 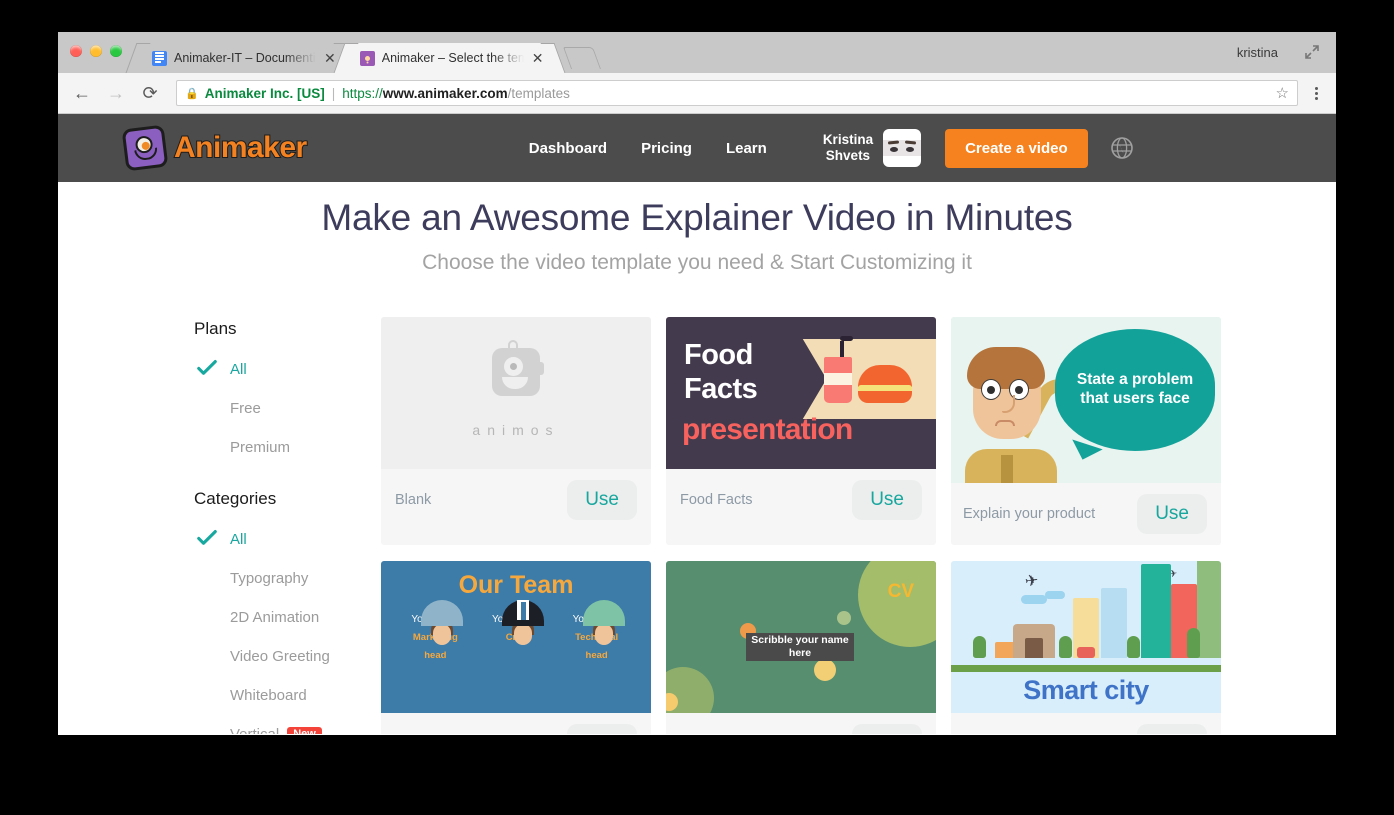 What do you see at coordinates (275, 724) in the screenshot?
I see `sidebar-item-category-vertical: Vertical New` at bounding box center [275, 724].